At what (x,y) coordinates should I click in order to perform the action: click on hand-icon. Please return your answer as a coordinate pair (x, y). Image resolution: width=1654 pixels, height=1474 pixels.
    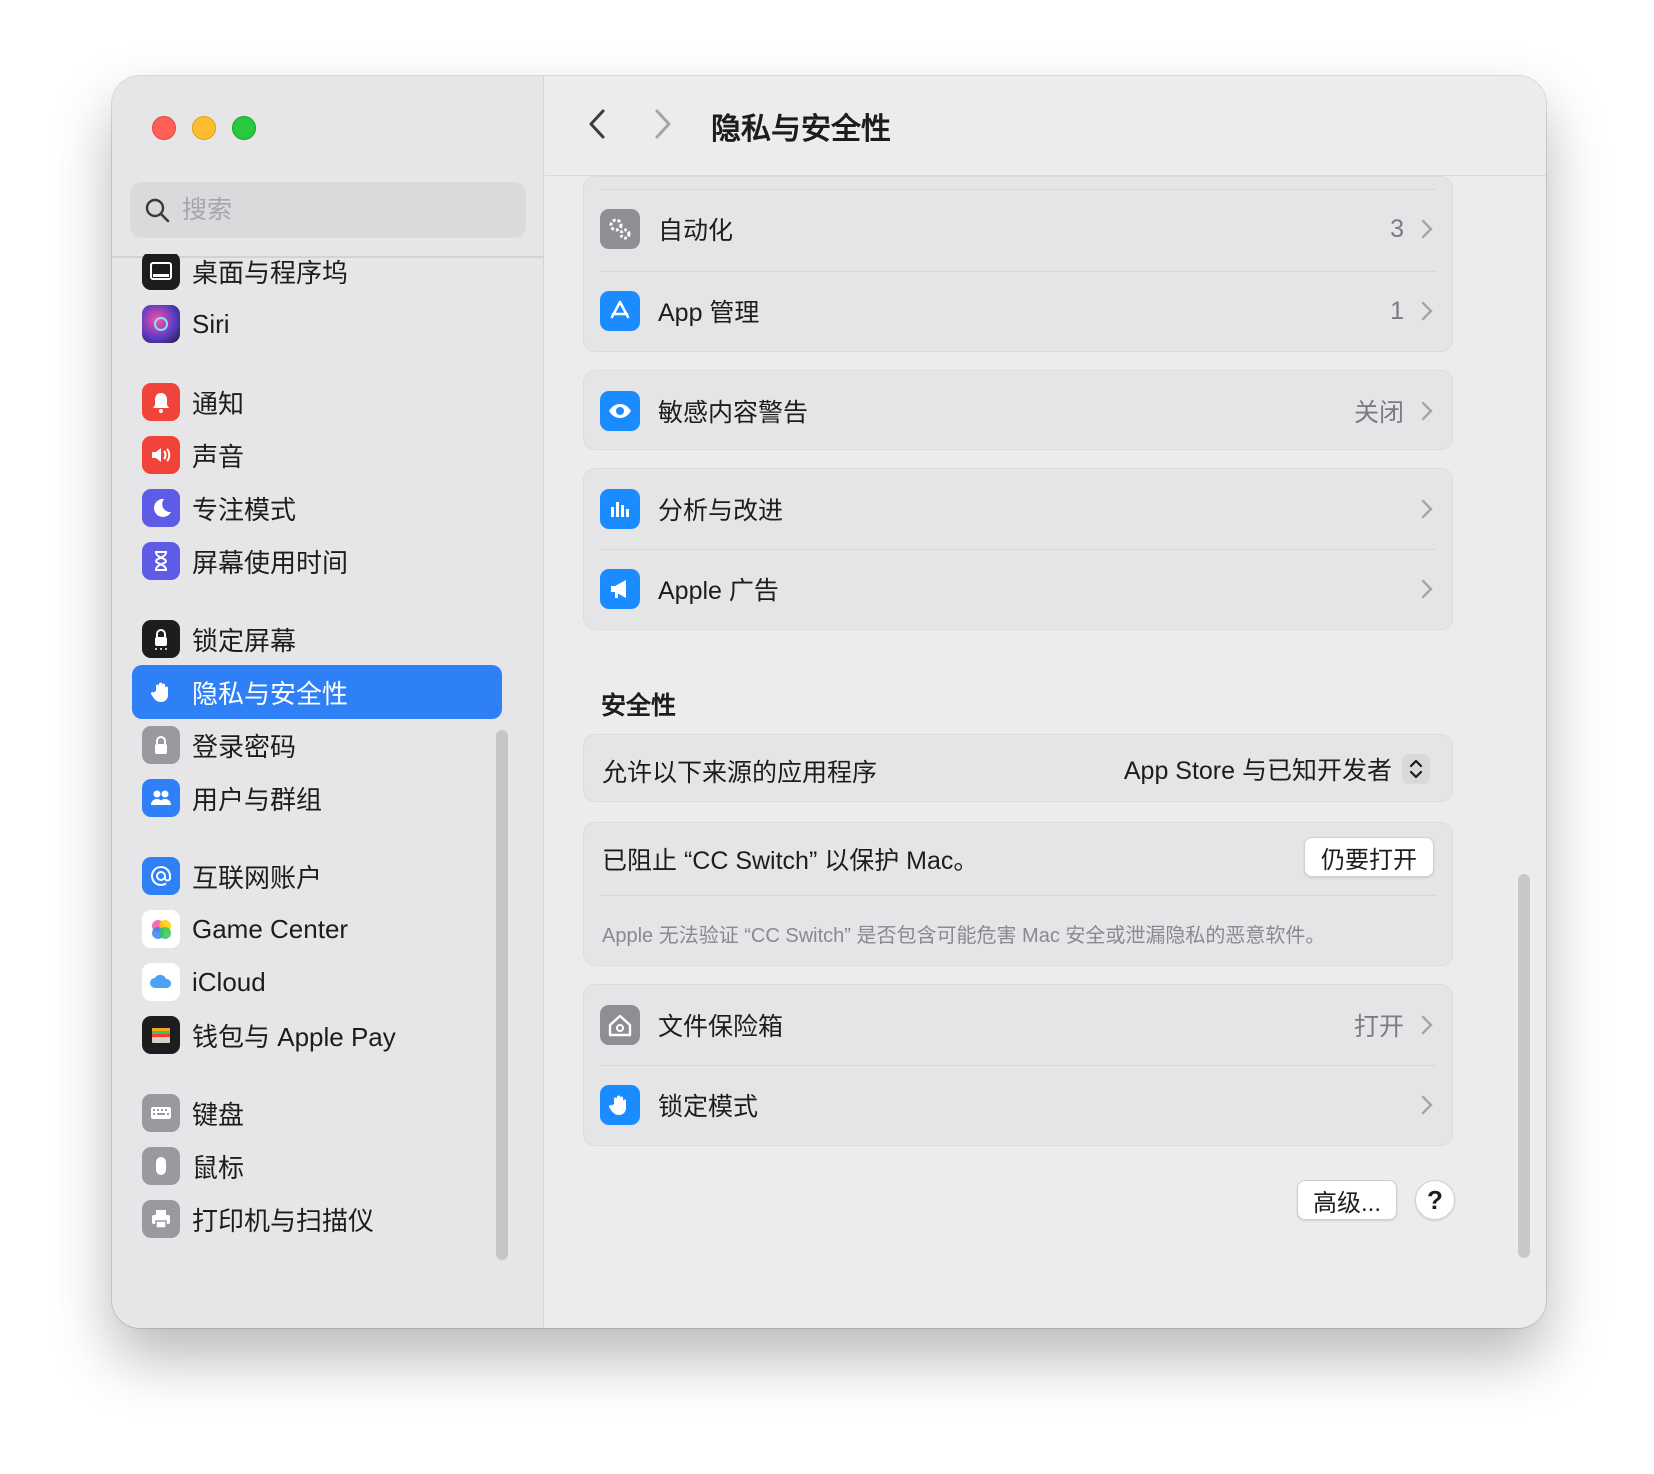
    Looking at the image, I should click on (161, 692).